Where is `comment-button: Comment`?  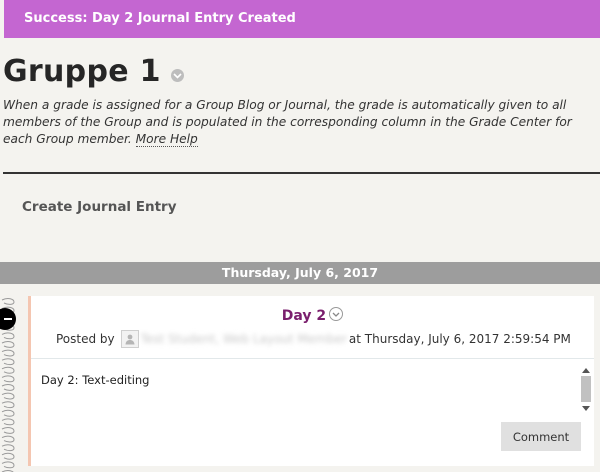
comment-button: Comment is located at coordinates (541, 436).